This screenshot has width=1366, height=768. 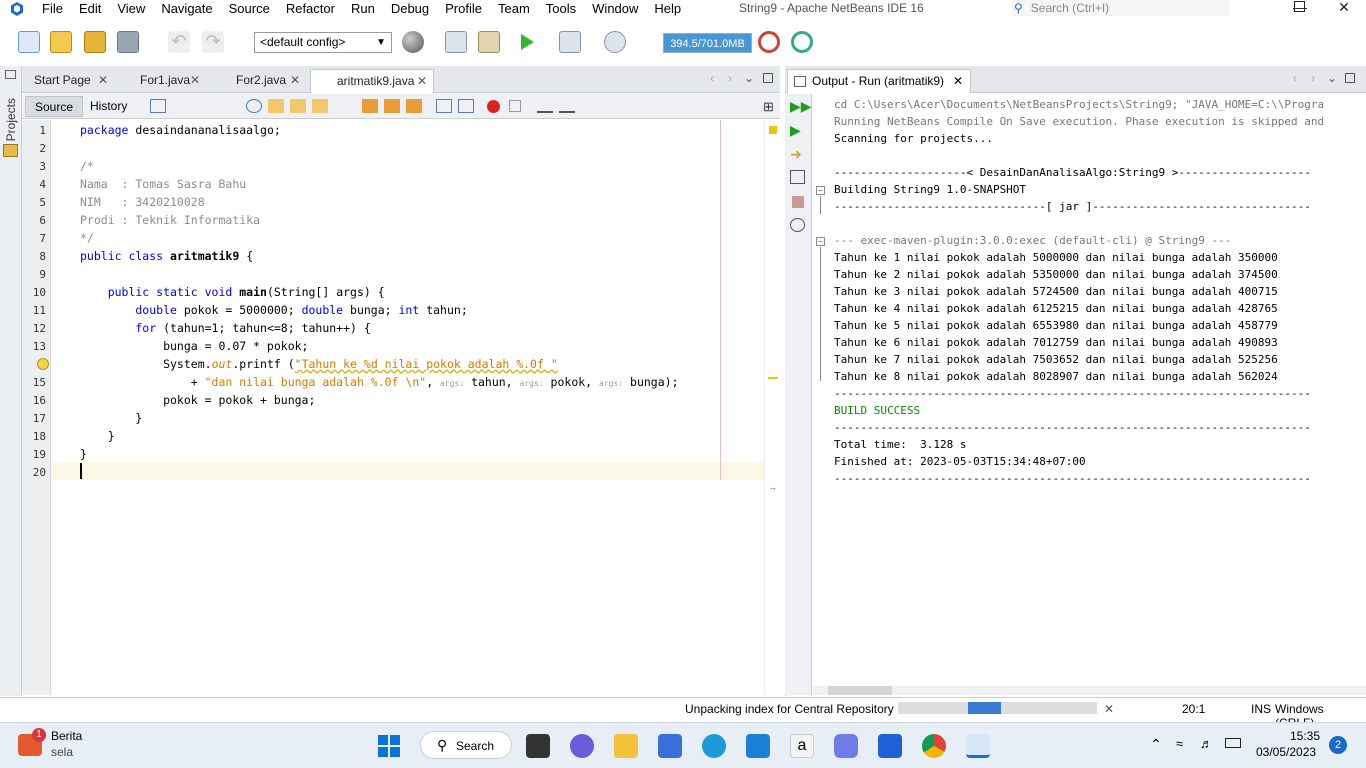 I want to click on editor-error-stripe: →, so click(x=772, y=407).